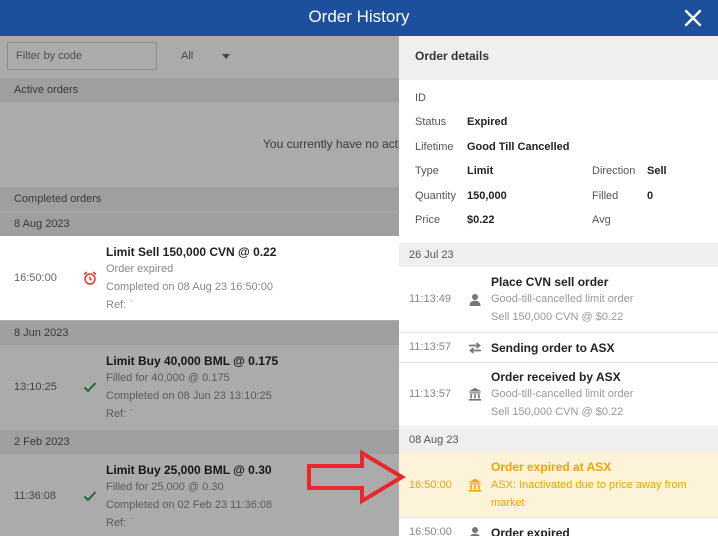 The image size is (718, 536). What do you see at coordinates (487, 196) in the screenshot?
I see `quantity-value: 150,000` at bounding box center [487, 196].